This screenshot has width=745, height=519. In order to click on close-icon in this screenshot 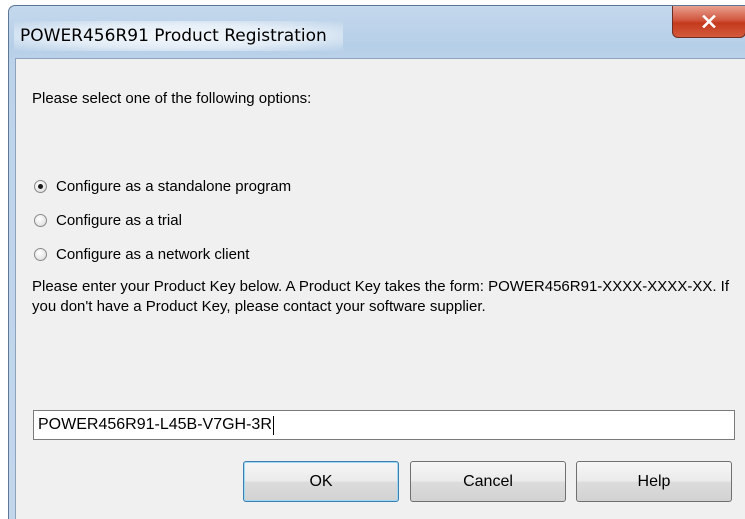, I will do `click(709, 21)`.